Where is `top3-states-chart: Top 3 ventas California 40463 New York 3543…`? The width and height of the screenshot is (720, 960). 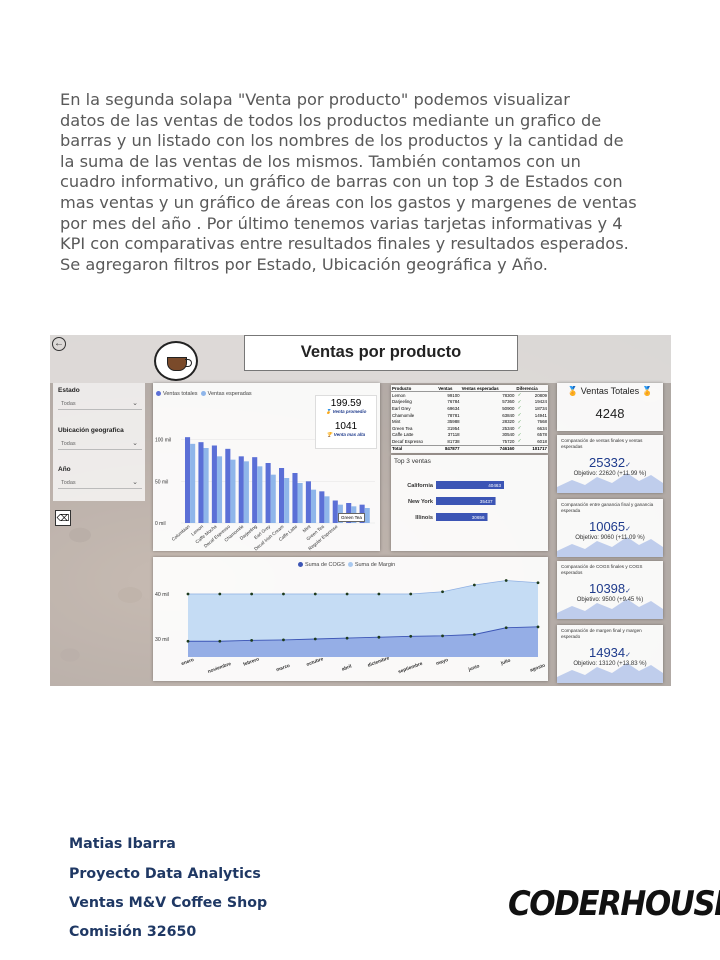
top3-states-chart: Top 3 ventas California 40463 New York 3543… is located at coordinates (469, 503).